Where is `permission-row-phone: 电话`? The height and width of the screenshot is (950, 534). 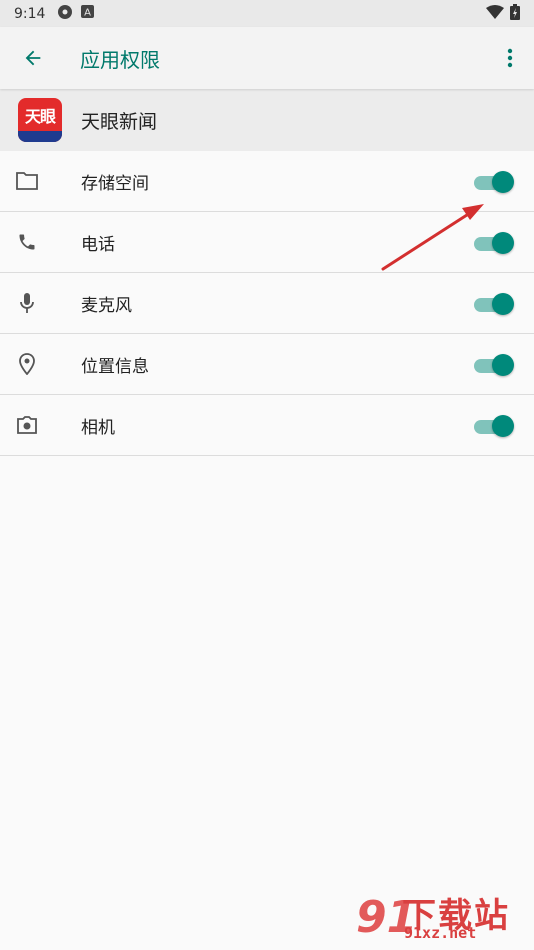
permission-row-phone: 电话 is located at coordinates (267, 242).